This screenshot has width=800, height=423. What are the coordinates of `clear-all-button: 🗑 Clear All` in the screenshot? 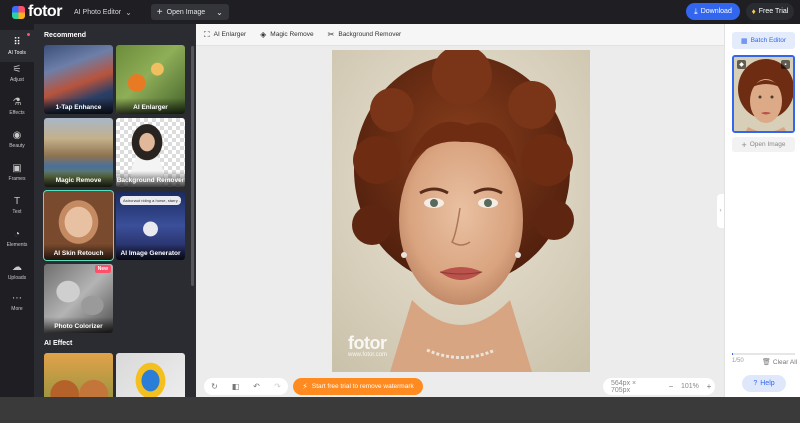 It's located at (780, 362).